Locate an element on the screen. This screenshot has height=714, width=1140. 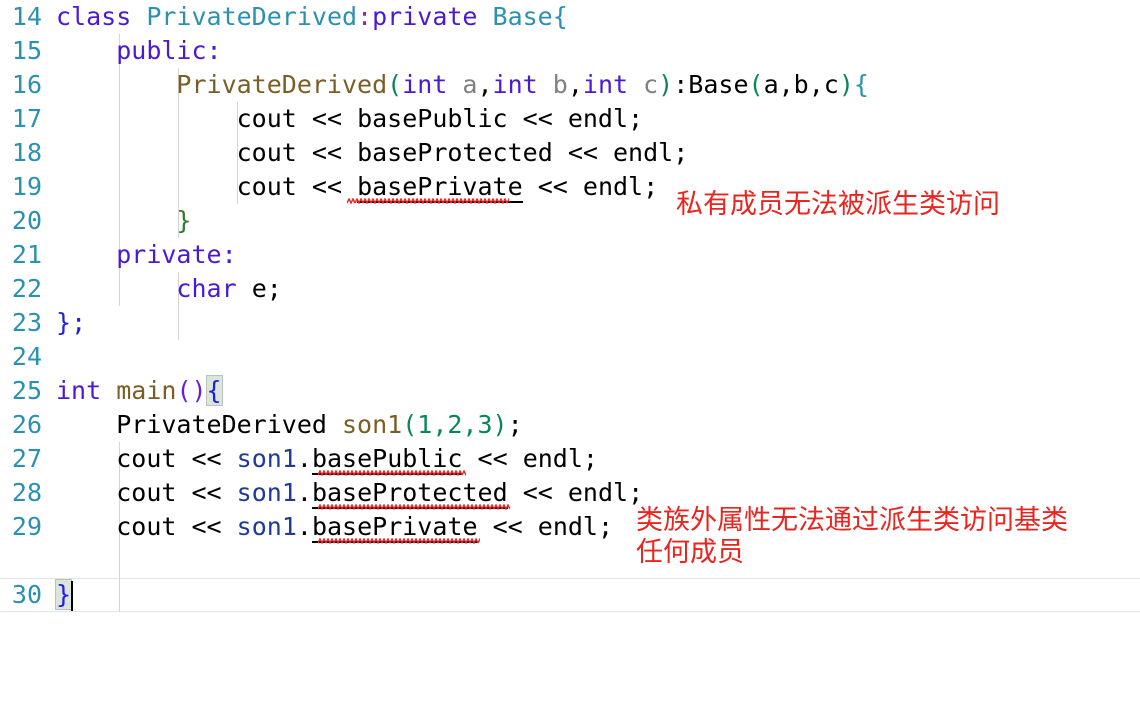
line-content: cout << baseProtected << endl; is located at coordinates (372, 153).